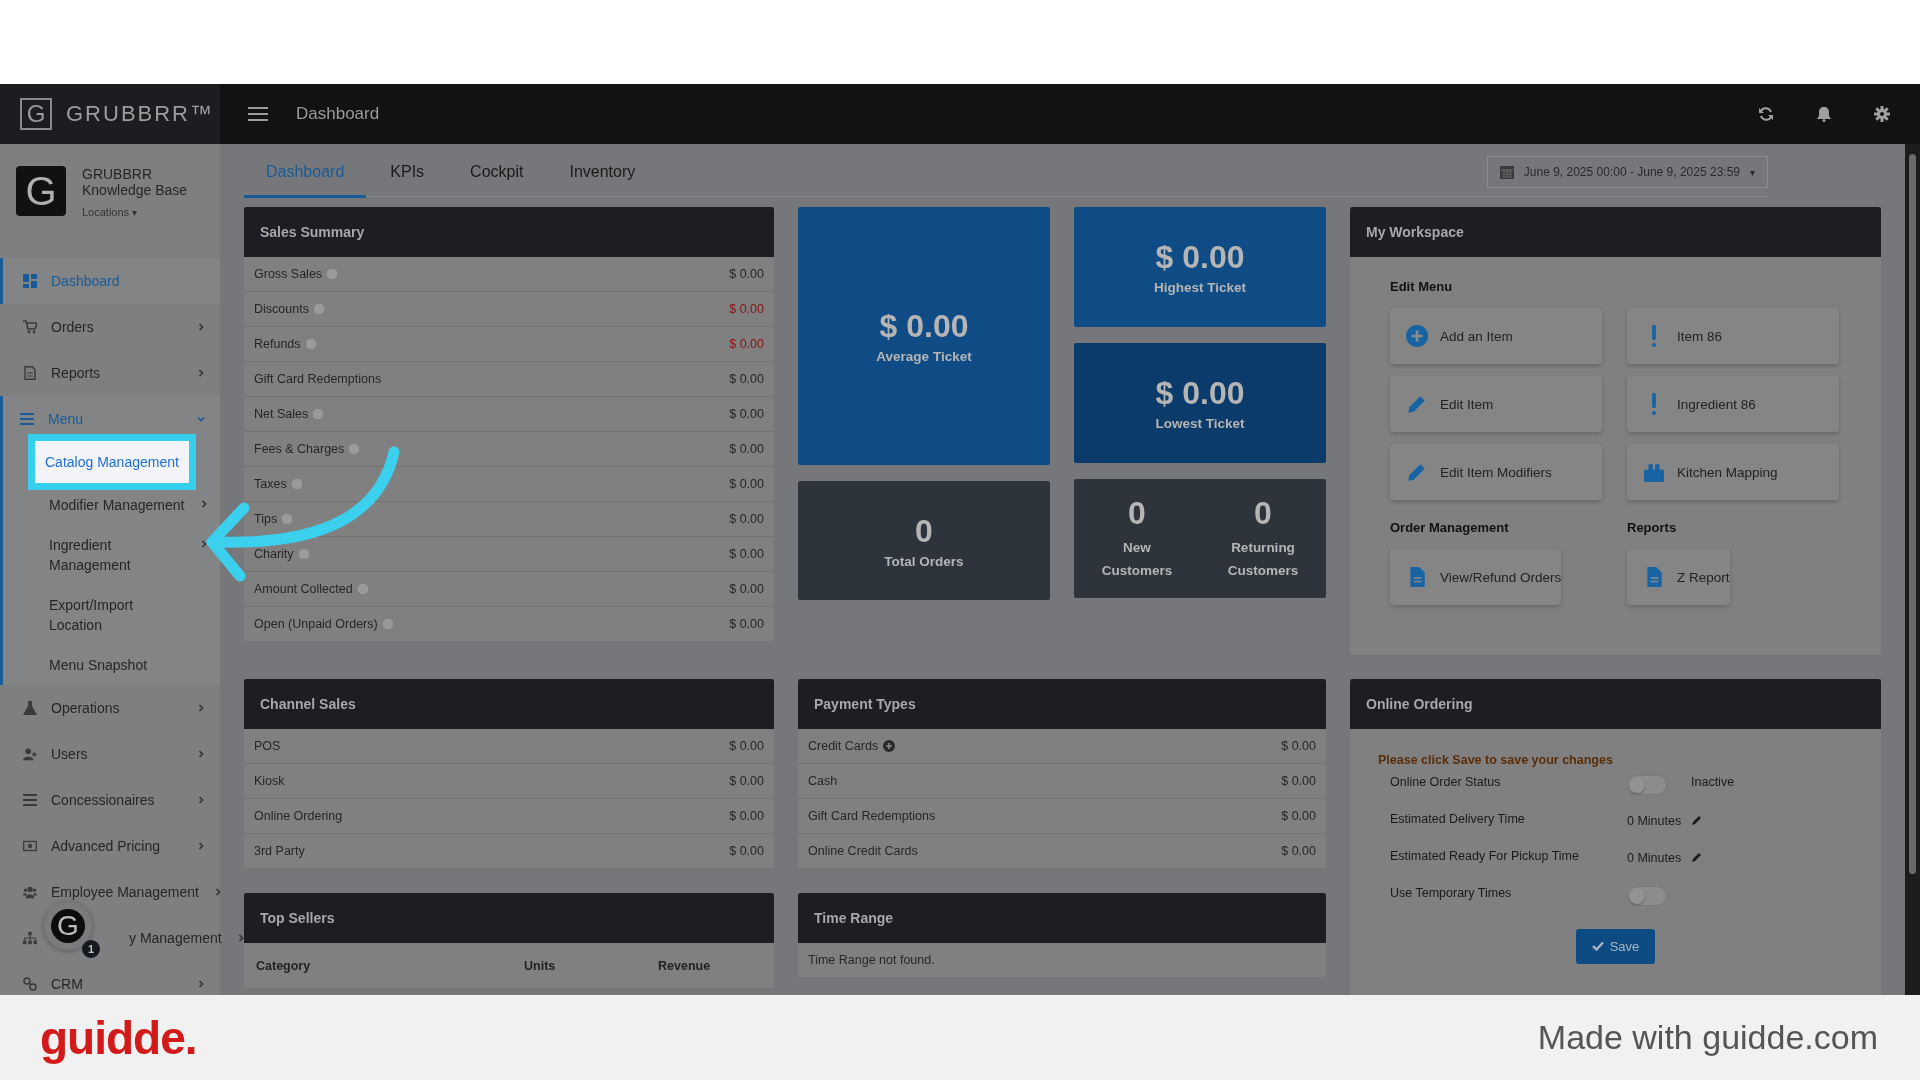  I want to click on action-card: Ingredient 86, so click(1733, 404).